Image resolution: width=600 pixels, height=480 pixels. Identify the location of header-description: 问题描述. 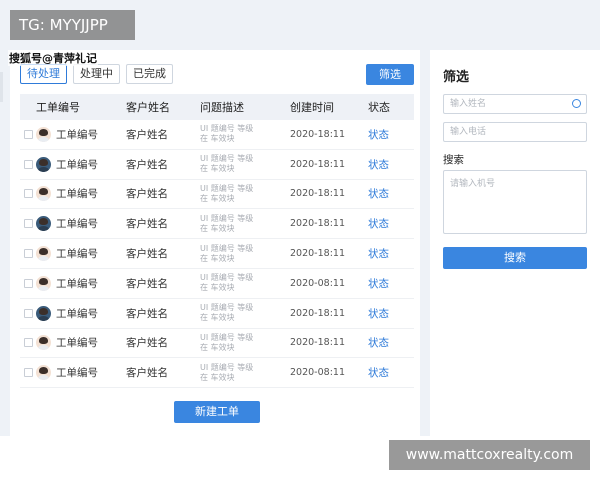
(222, 107).